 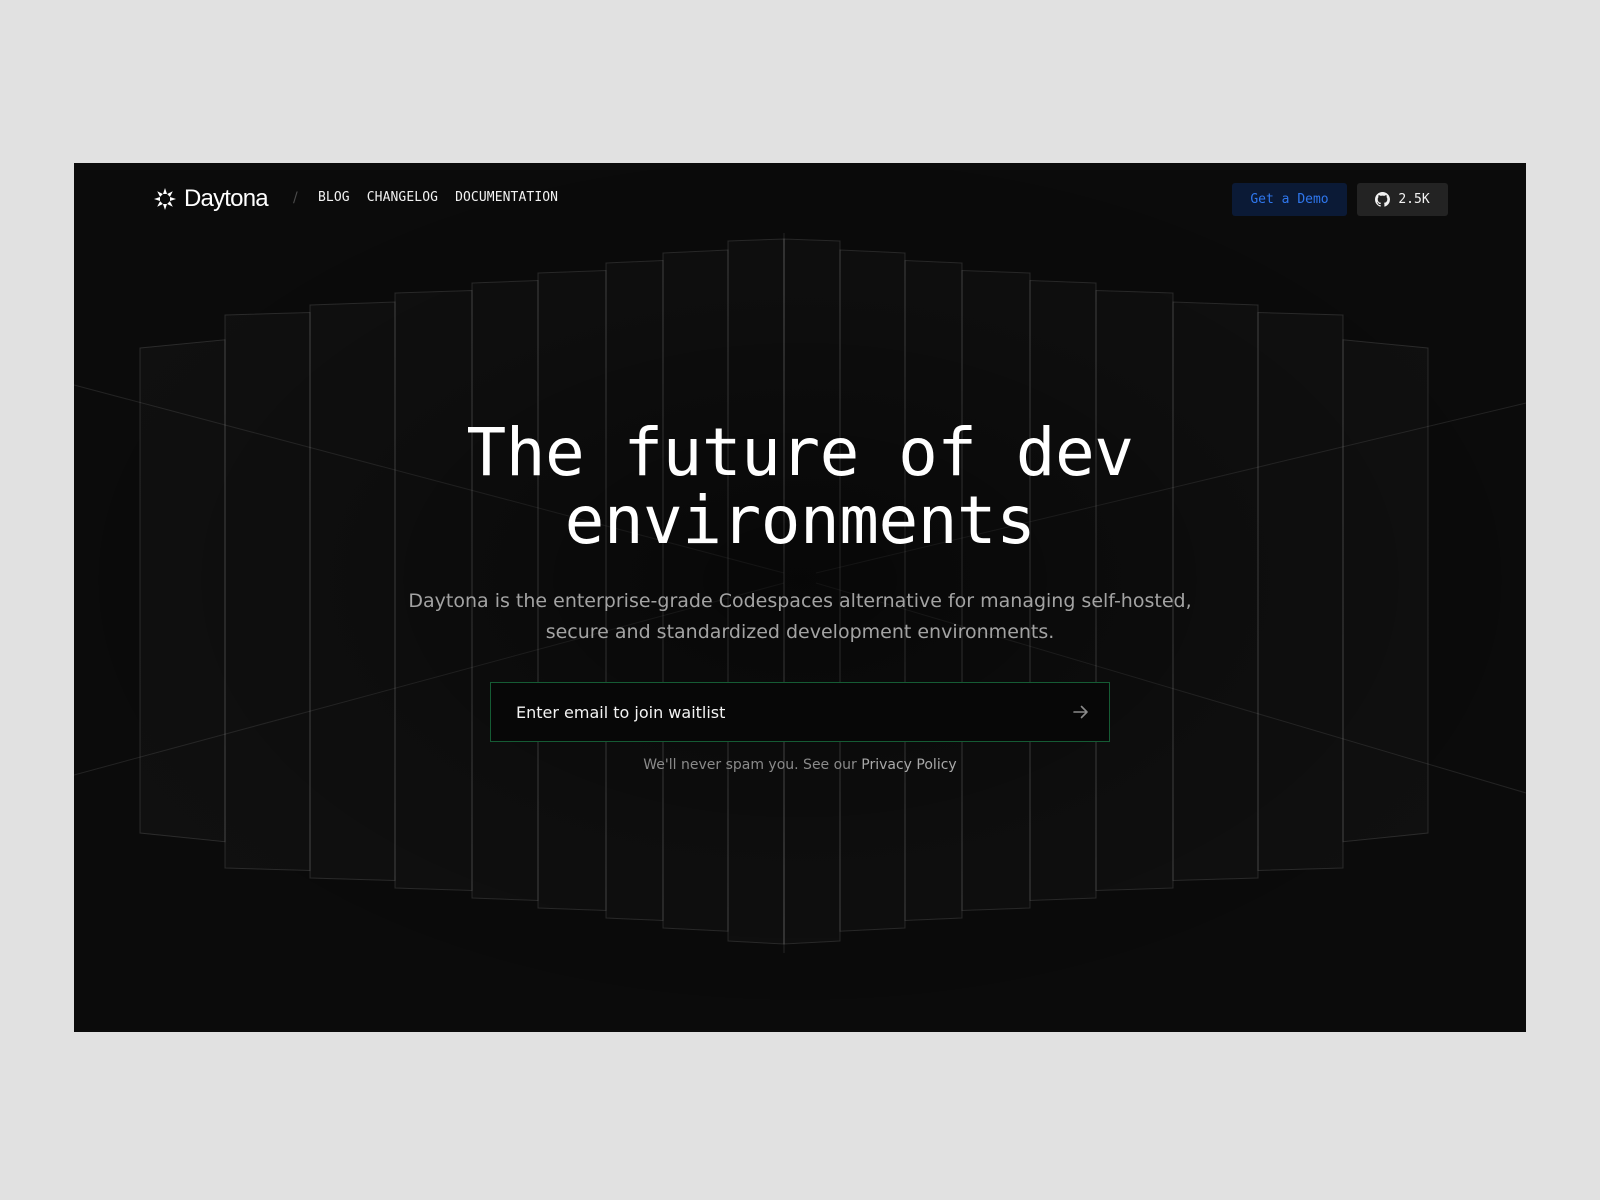 What do you see at coordinates (771, 712) in the screenshot?
I see `email-input` at bounding box center [771, 712].